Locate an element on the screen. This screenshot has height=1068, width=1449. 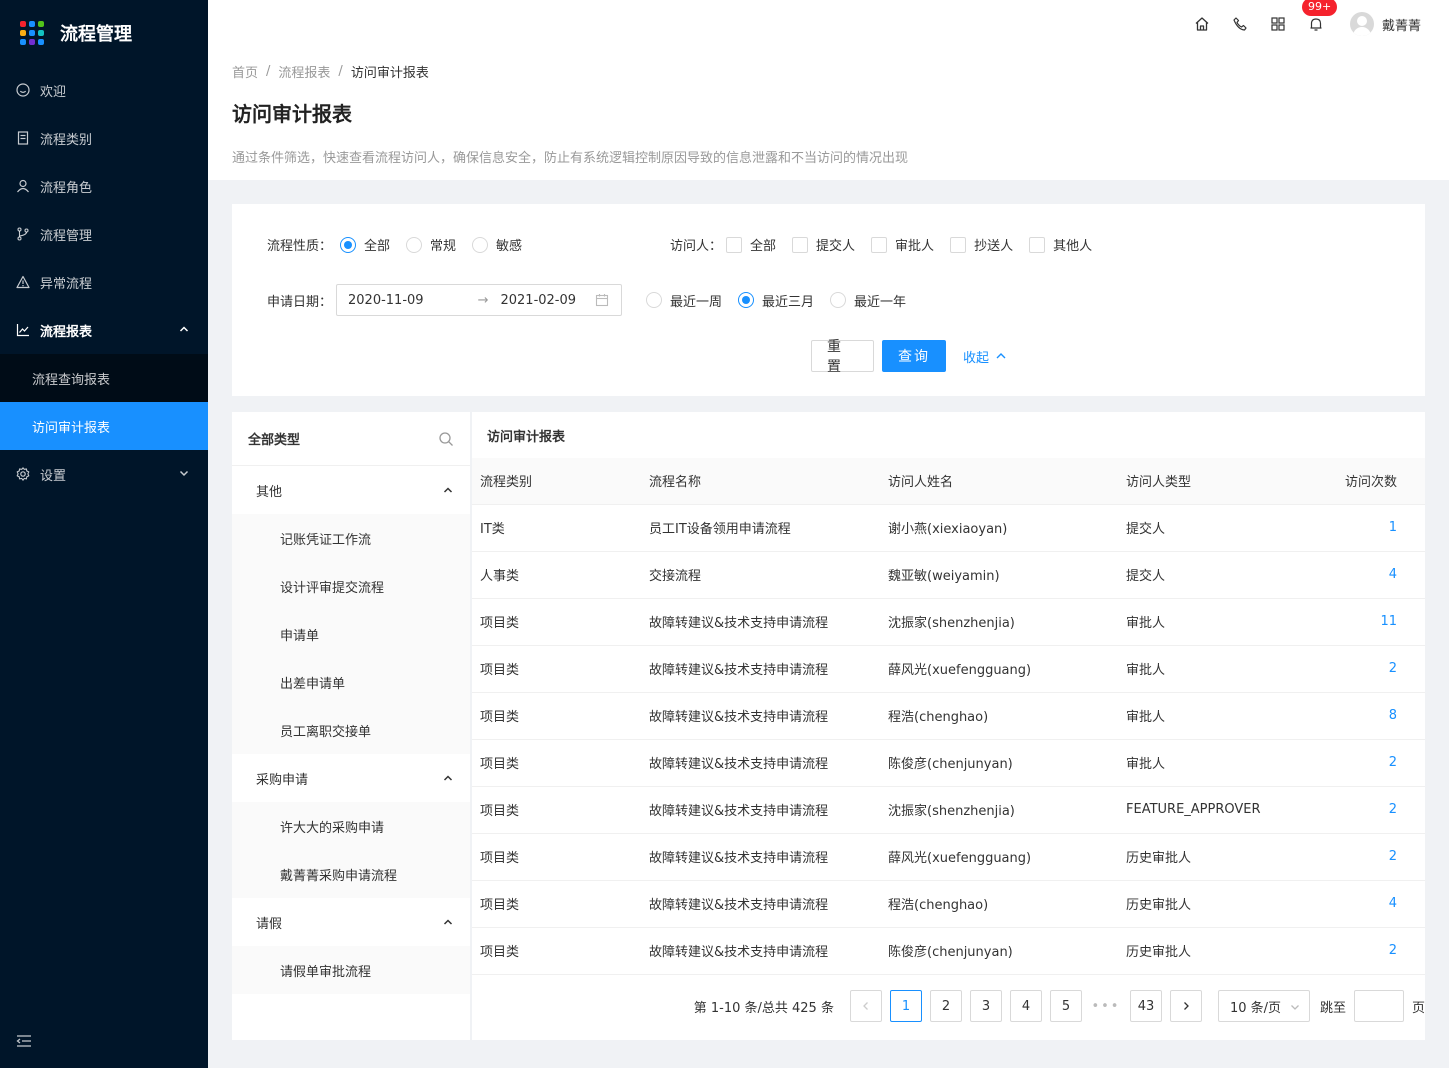
visit-count-link: 1 is located at coordinates (1378, 528).